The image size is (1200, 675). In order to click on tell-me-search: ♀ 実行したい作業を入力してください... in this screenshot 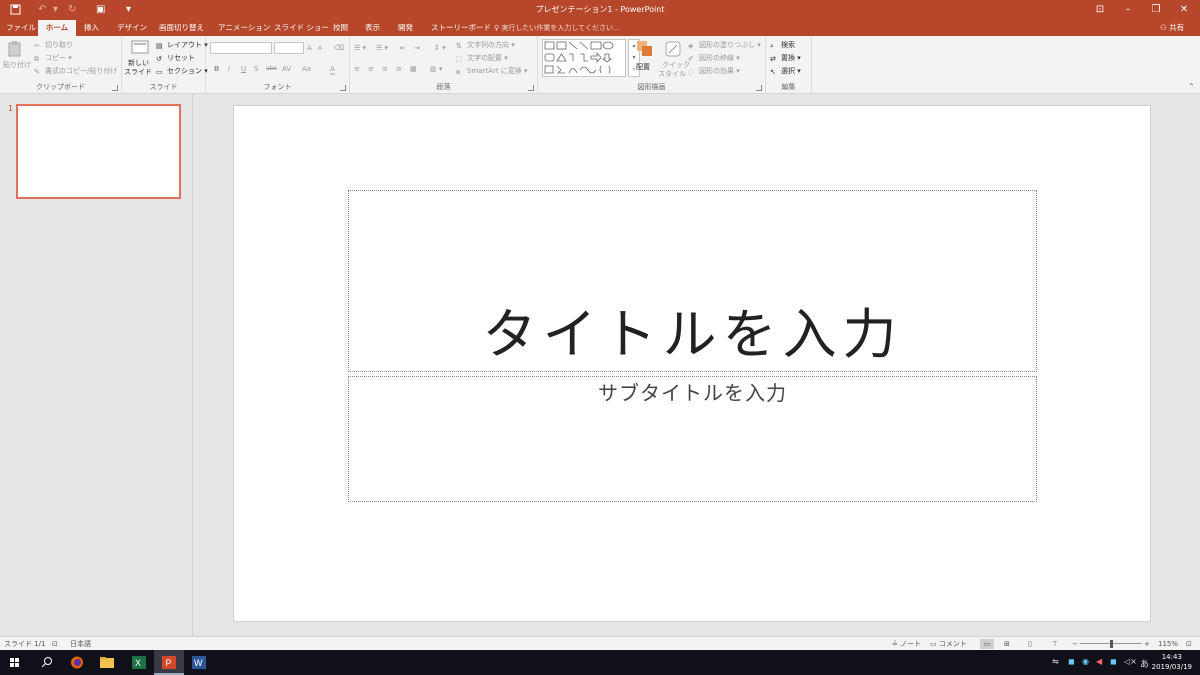, I will do `click(557, 28)`.